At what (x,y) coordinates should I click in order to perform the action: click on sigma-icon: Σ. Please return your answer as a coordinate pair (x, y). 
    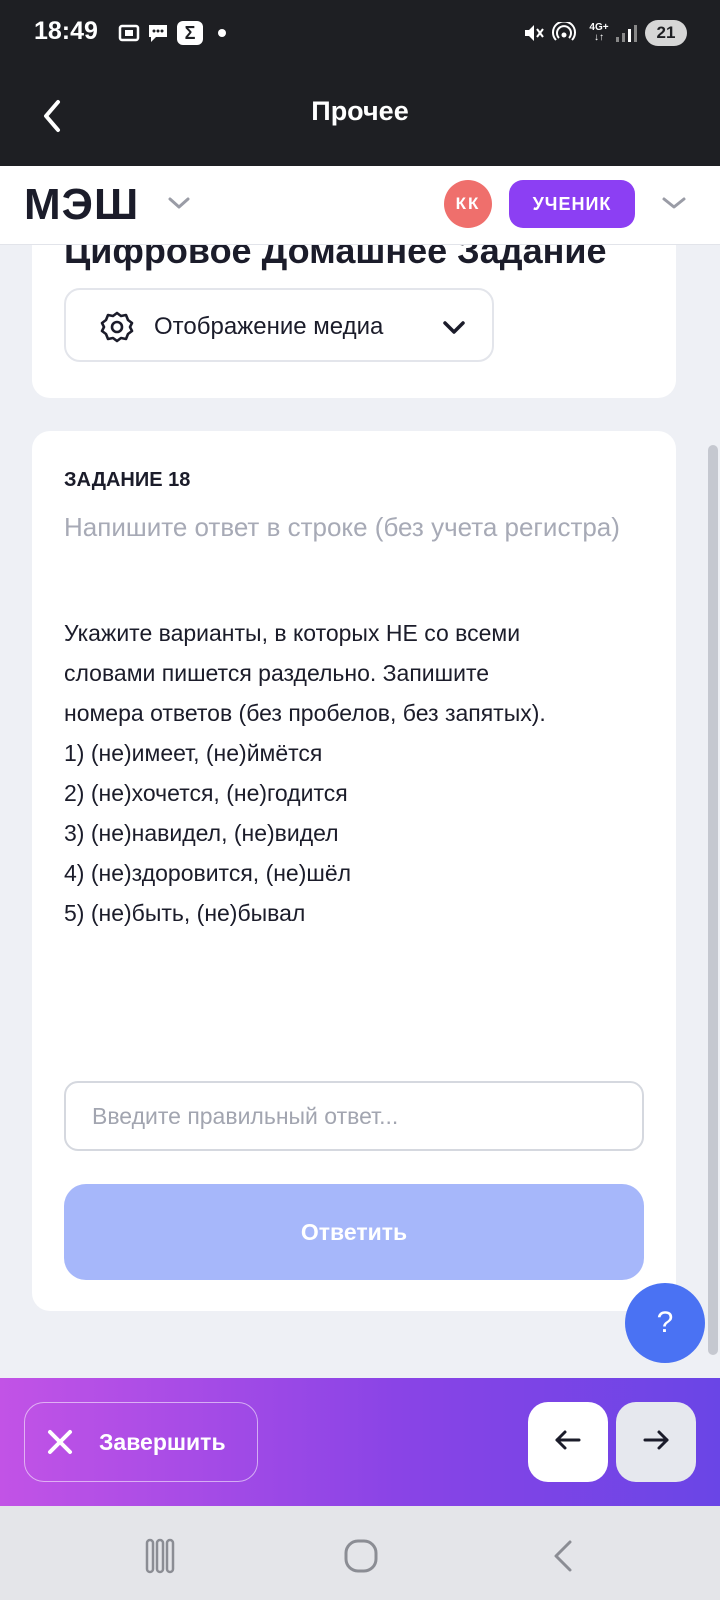
    Looking at the image, I should click on (190, 33).